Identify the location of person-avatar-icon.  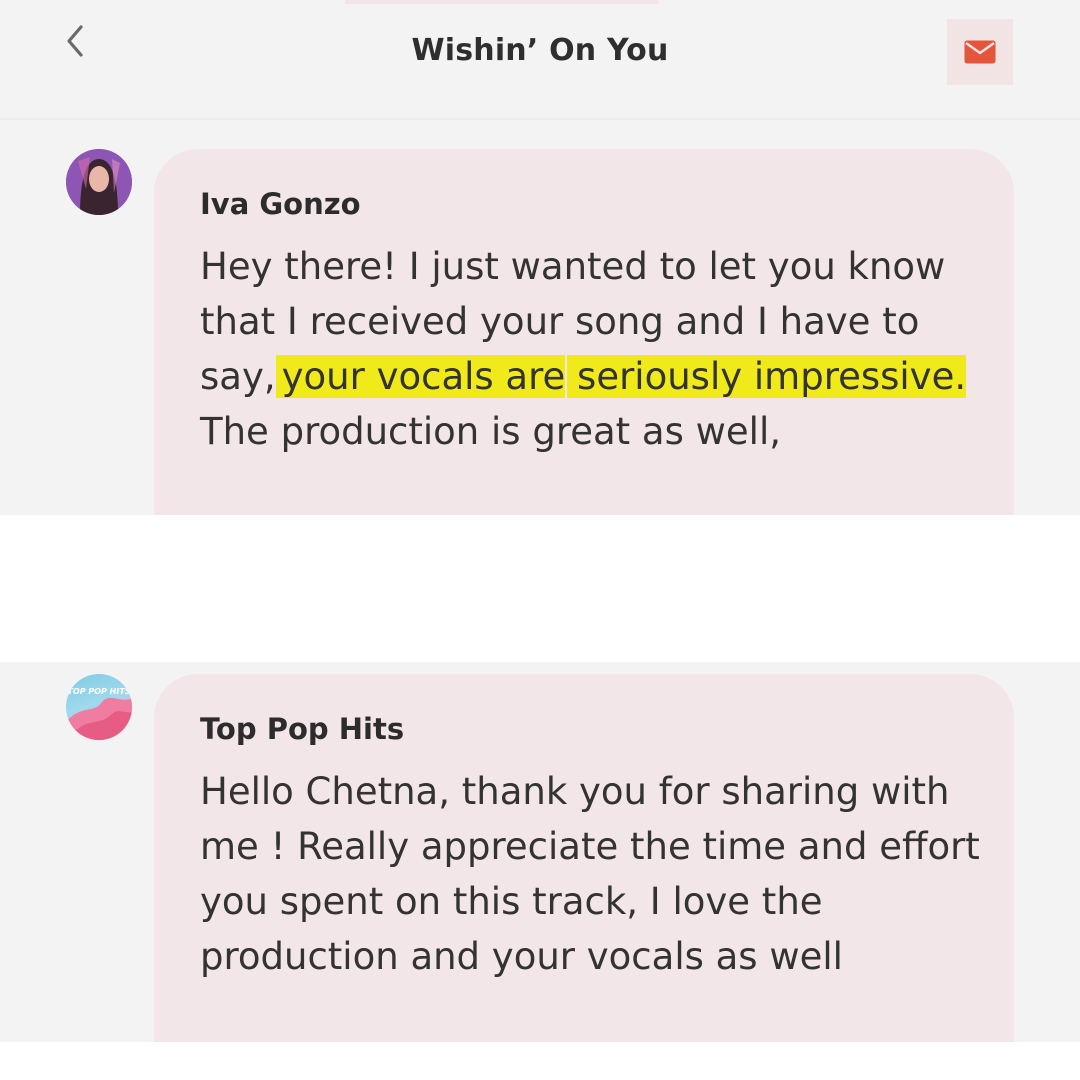
(99, 182).